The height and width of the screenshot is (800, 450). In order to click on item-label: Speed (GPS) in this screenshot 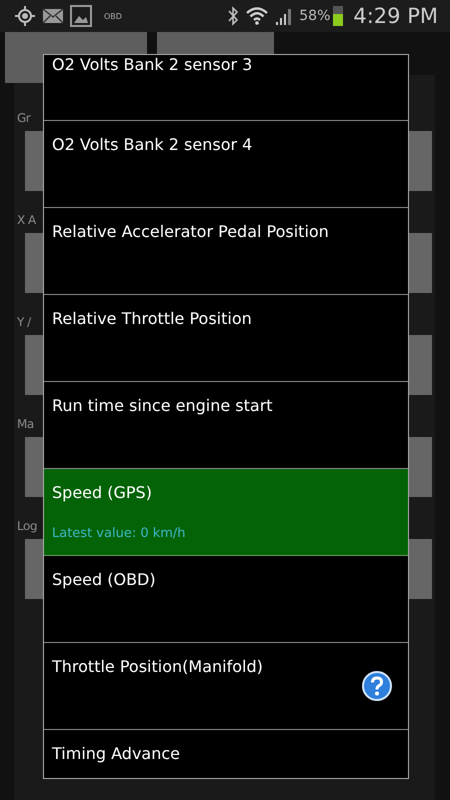, I will do `click(102, 492)`.